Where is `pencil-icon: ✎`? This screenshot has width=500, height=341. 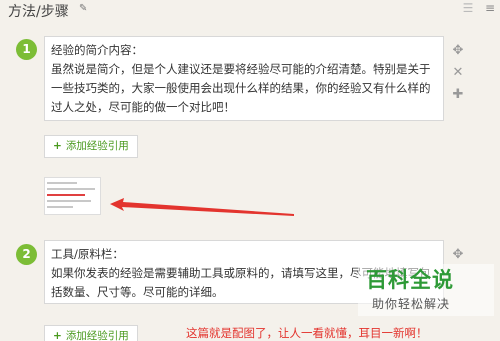 pencil-icon: ✎ is located at coordinates (83, 8).